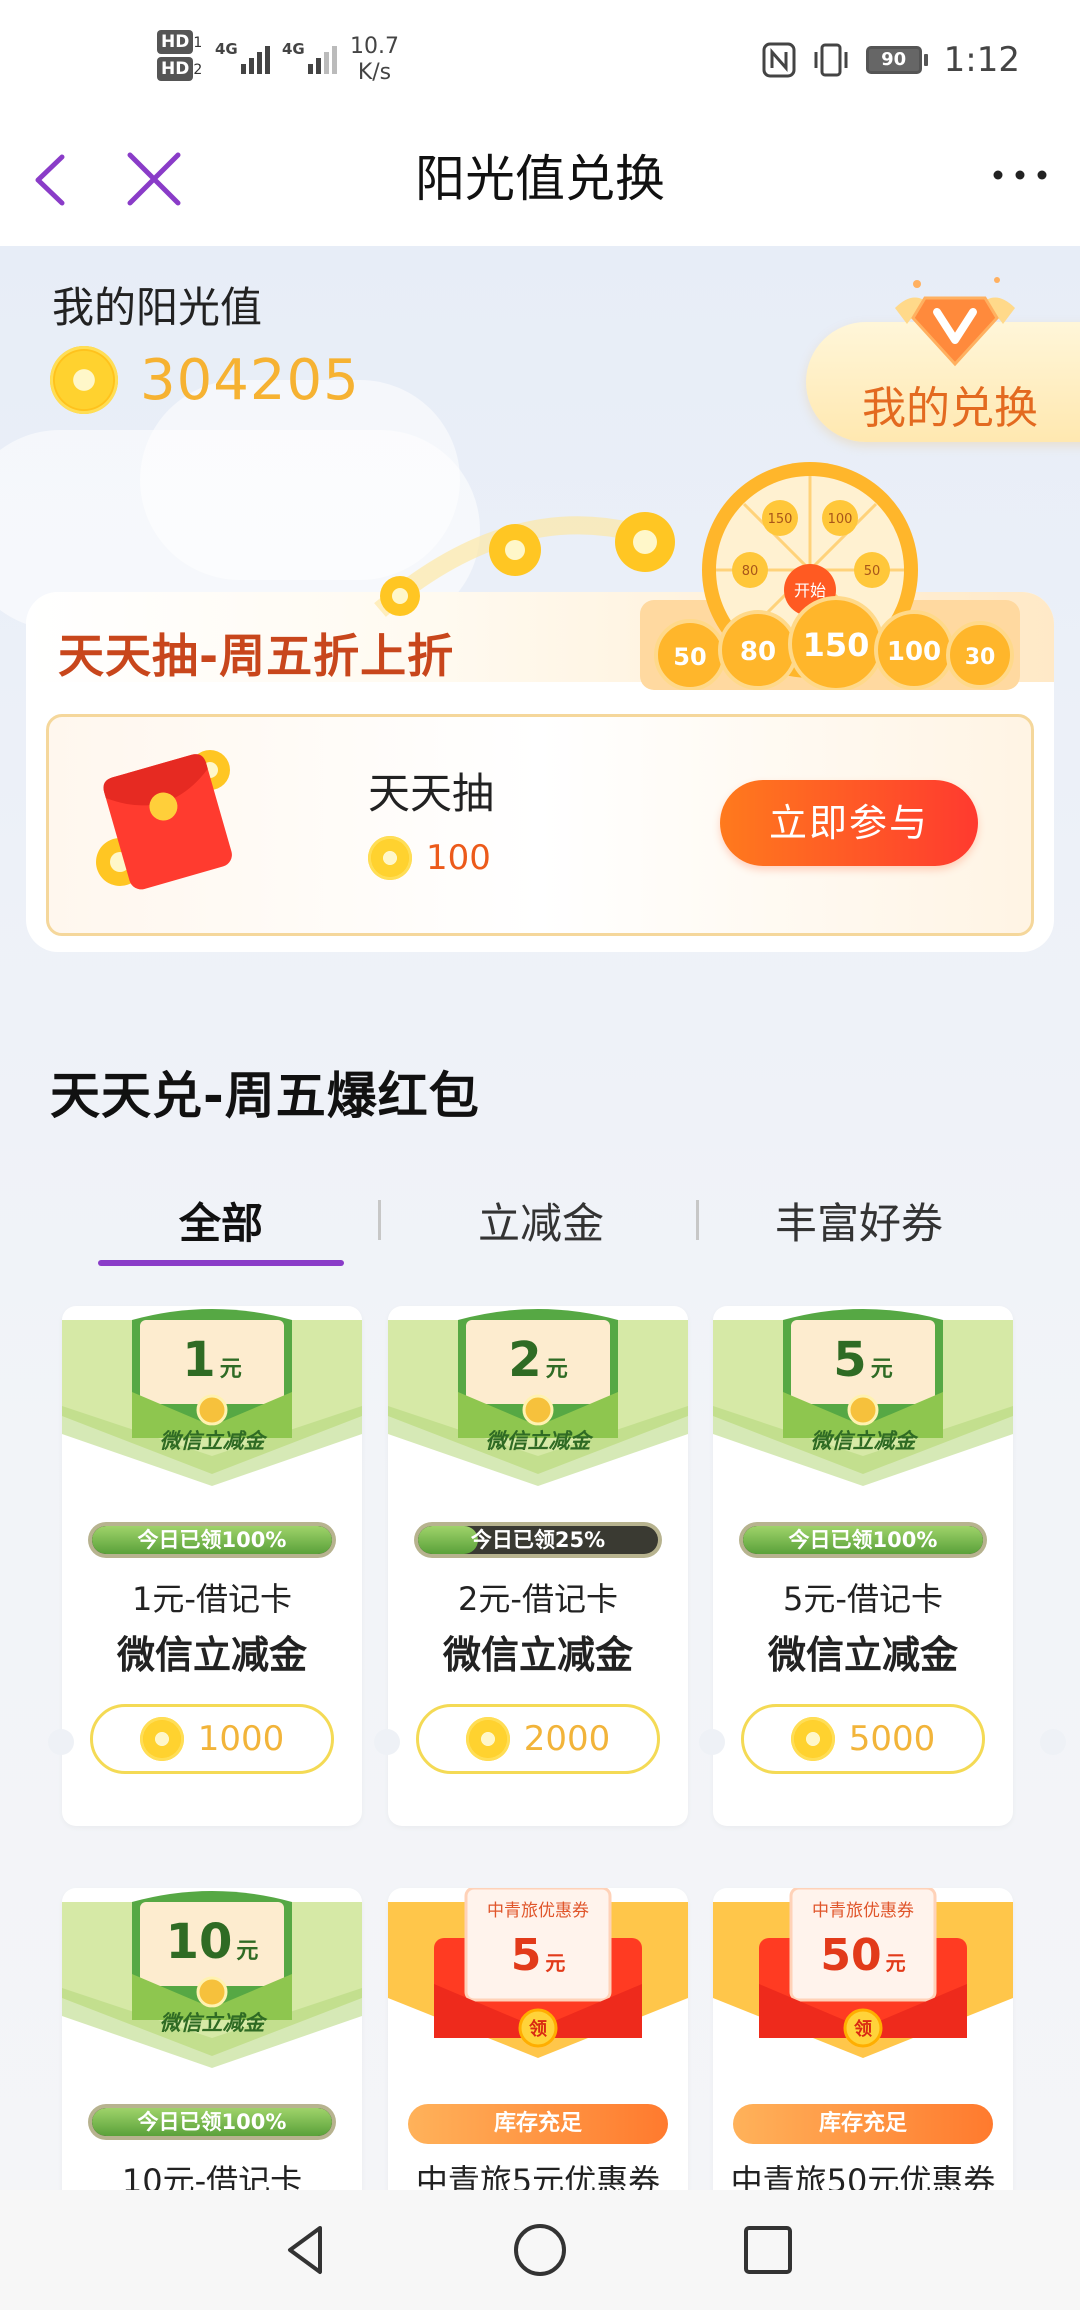  What do you see at coordinates (538, 1566) in the screenshot?
I see `reward-card: 2元 微信立减金 今日已领25% 2元-借记卡 微信立减金 2000` at bounding box center [538, 1566].